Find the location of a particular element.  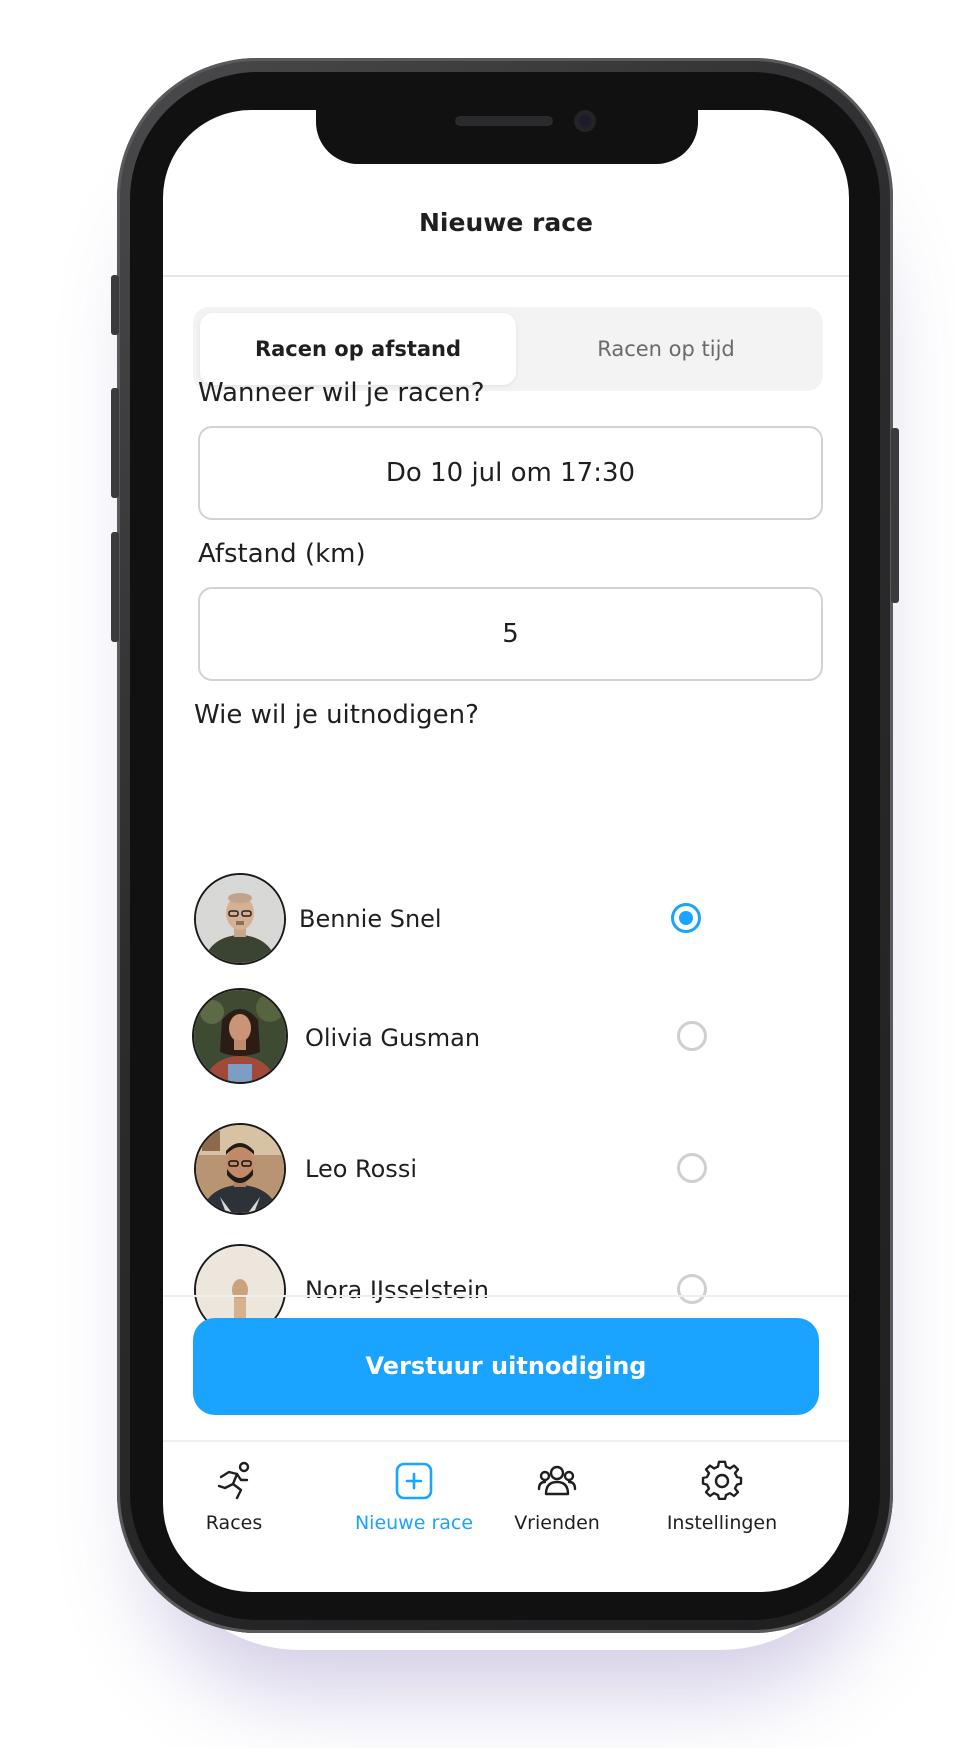

page-title: Nieuwe race is located at coordinates (506, 222).